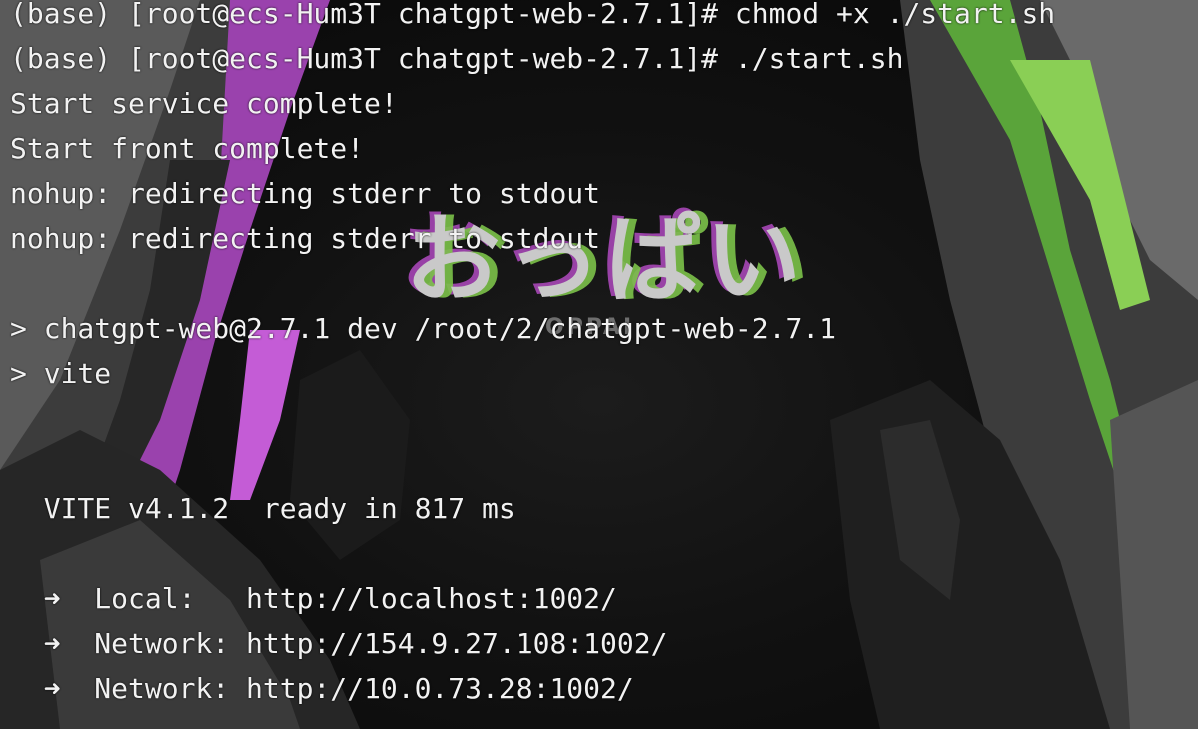 The width and height of the screenshot is (1198, 729). What do you see at coordinates (61, 373) in the screenshot?
I see `terminal-line: > vite` at bounding box center [61, 373].